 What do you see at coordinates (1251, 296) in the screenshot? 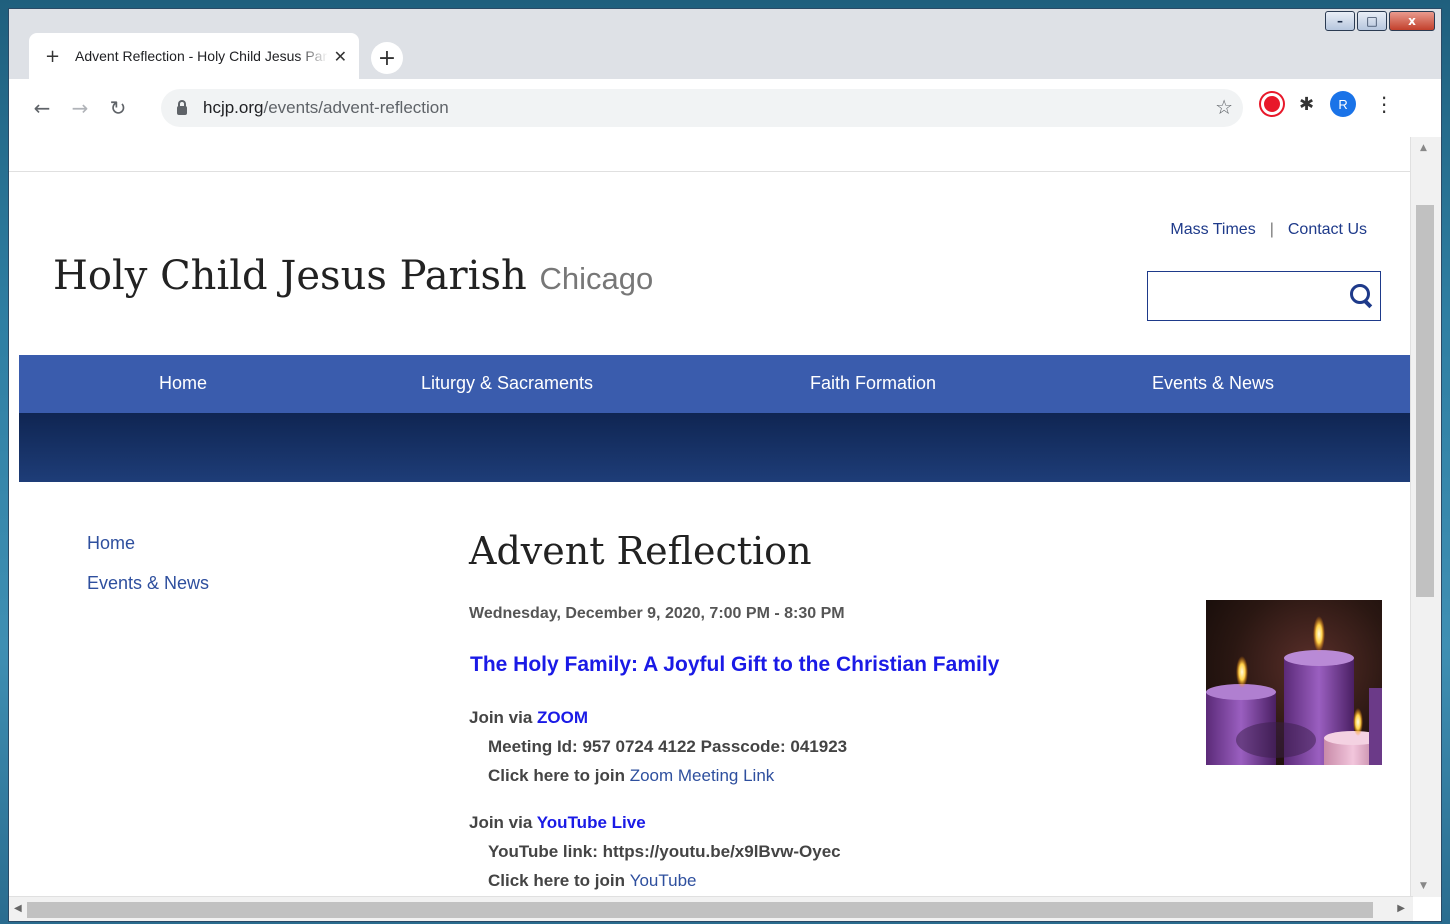
I see `search-input` at bounding box center [1251, 296].